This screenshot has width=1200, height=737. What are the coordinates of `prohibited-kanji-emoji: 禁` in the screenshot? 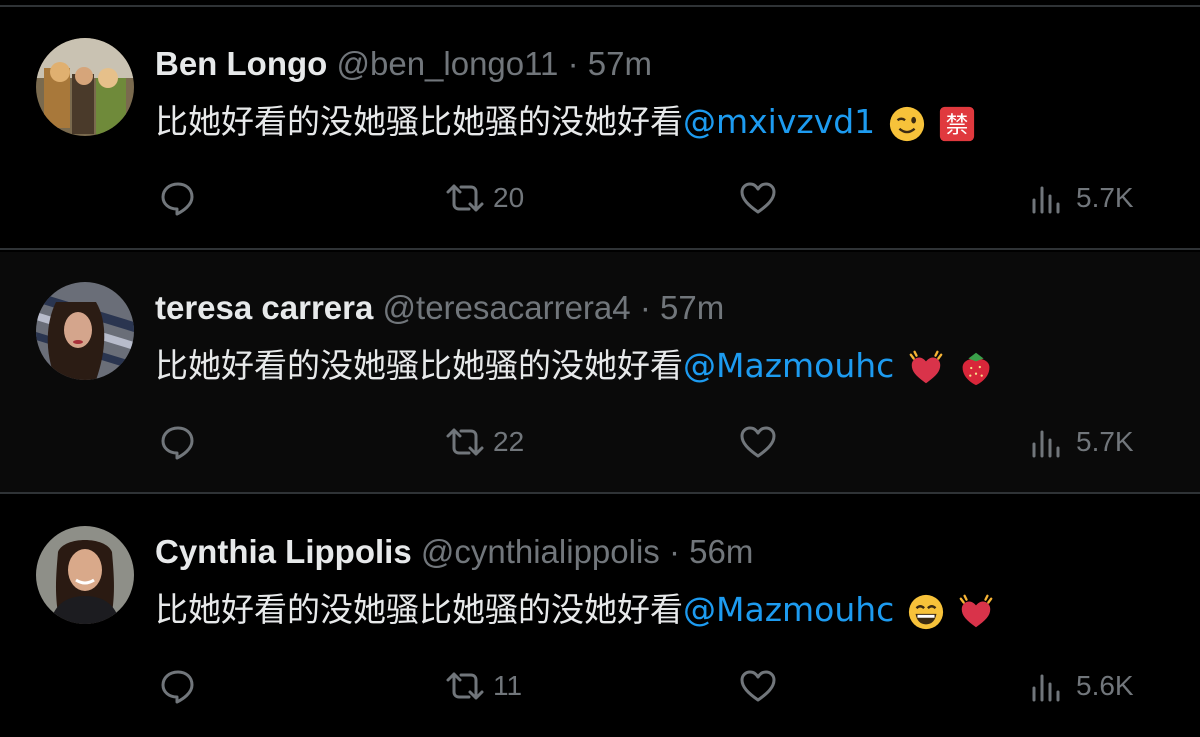 It's located at (957, 123).